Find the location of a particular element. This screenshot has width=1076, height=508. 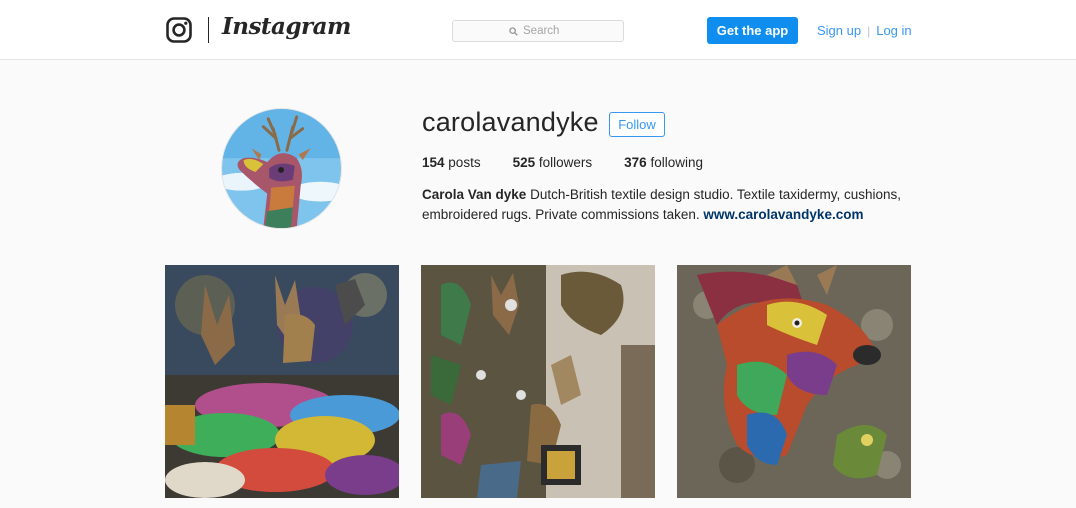

profile-website-link: www.carolavandyke.com is located at coordinates (783, 214).